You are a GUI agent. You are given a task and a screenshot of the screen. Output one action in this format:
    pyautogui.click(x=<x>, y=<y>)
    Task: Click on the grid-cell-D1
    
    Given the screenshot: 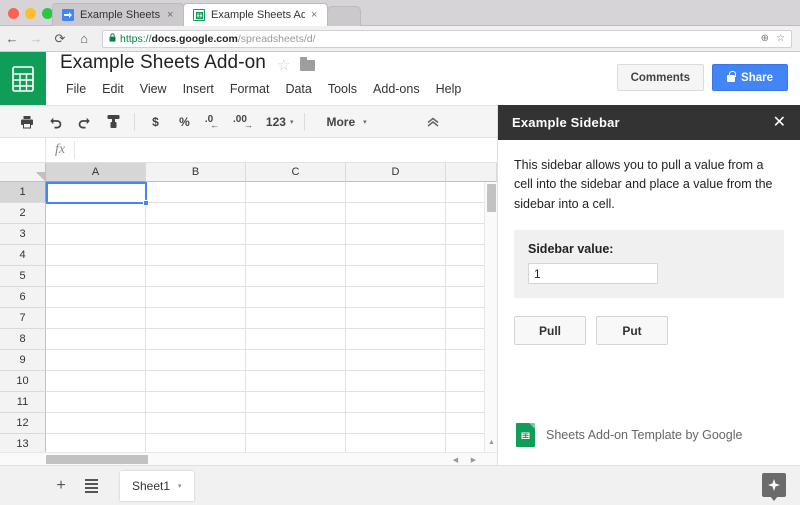 What is the action you would take?
    pyautogui.click(x=396, y=192)
    